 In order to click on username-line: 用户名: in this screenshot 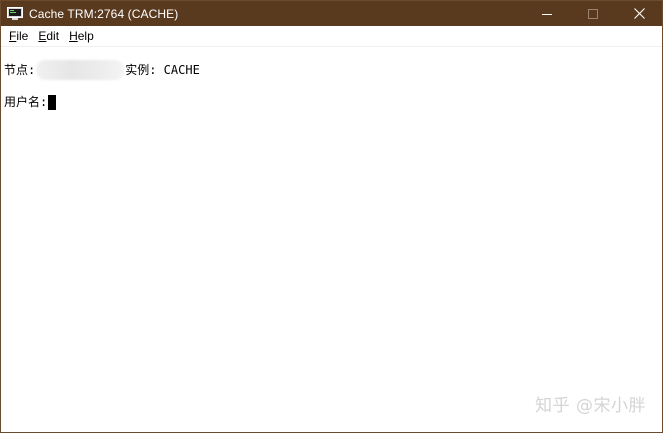, I will do `click(30, 102)`.